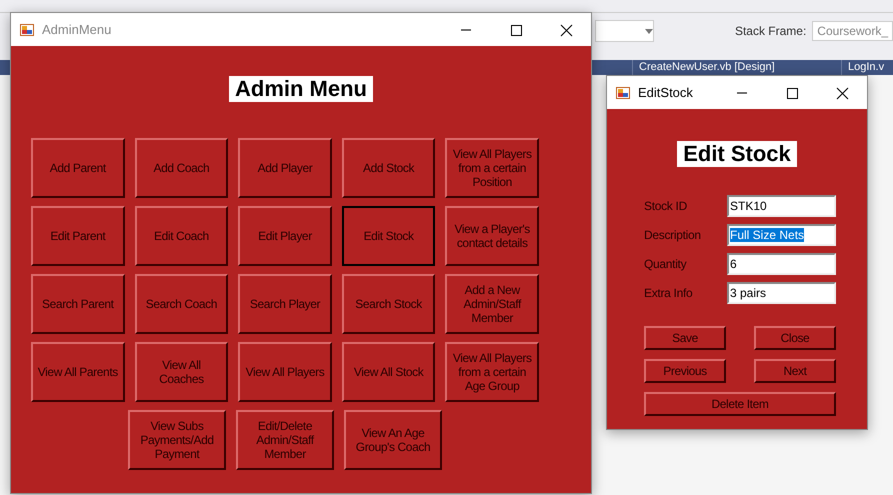 Image resolution: width=893 pixels, height=495 pixels. Describe the element at coordinates (181, 372) in the screenshot. I see `menu-button: View All Coaches` at that location.